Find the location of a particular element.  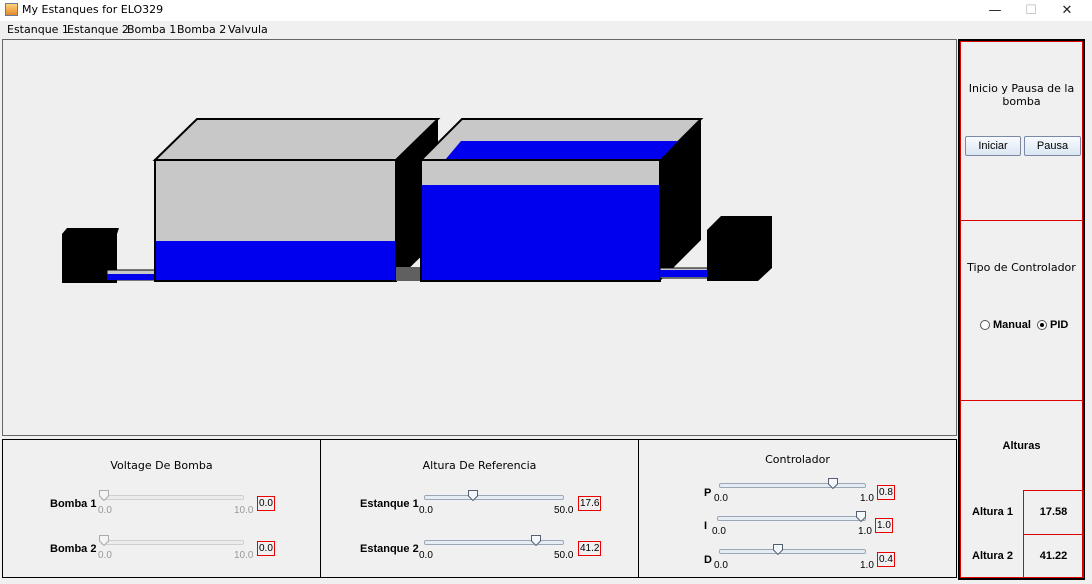

estanque-2-slider-track is located at coordinates (494, 542).